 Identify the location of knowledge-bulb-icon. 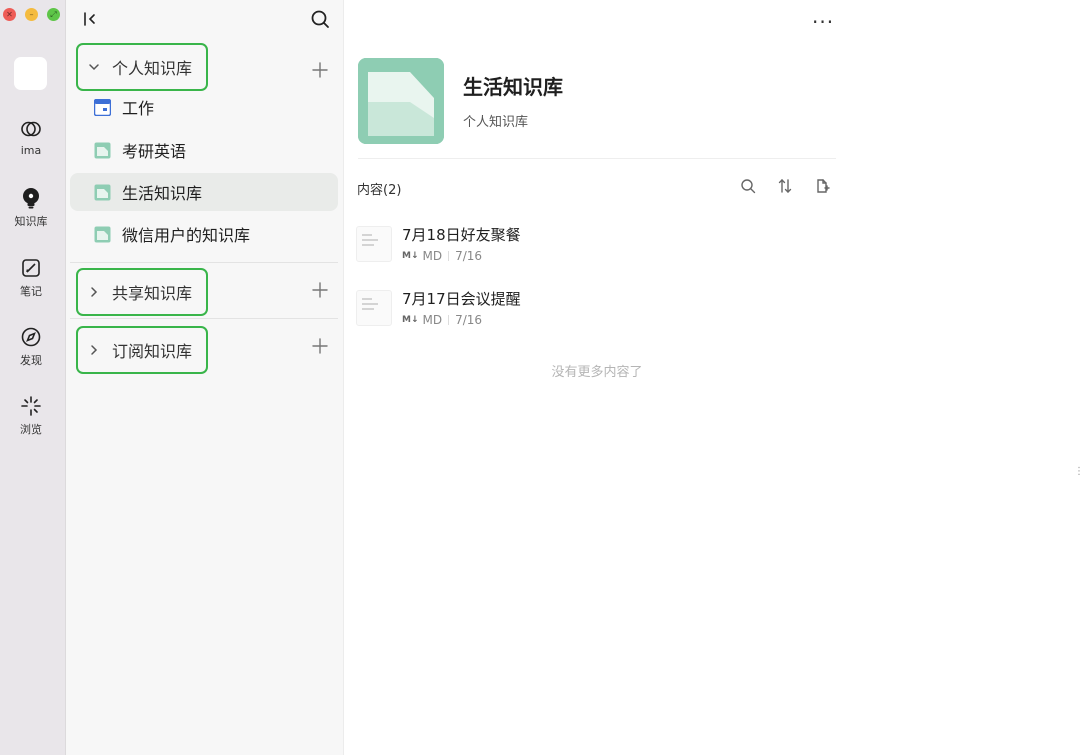
(31, 198).